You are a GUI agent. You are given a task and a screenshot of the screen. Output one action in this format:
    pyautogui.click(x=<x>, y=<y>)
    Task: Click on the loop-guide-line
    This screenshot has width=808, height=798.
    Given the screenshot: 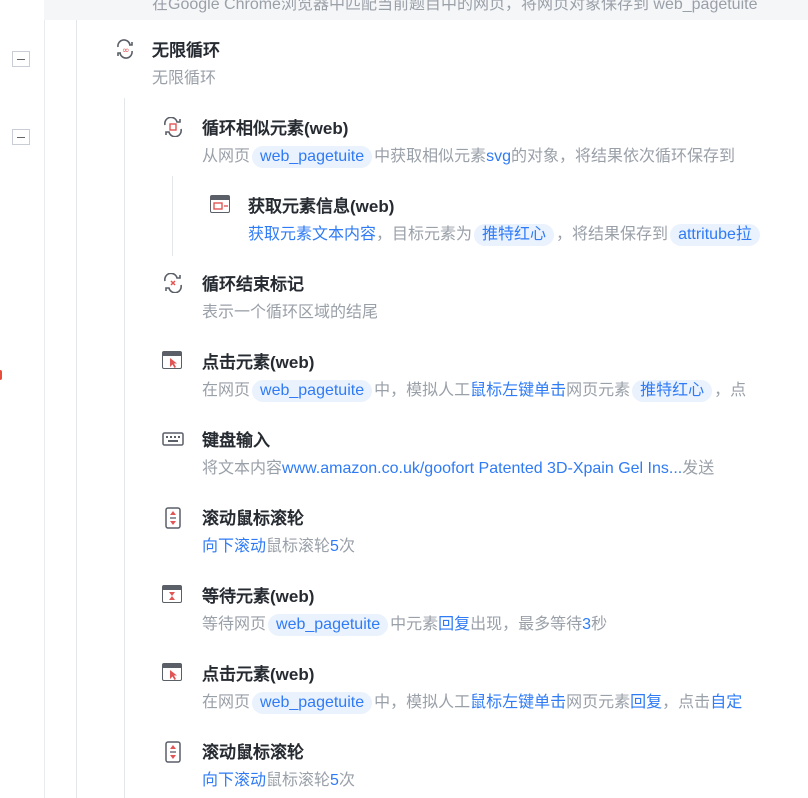 What is the action you would take?
    pyautogui.click(x=124, y=448)
    